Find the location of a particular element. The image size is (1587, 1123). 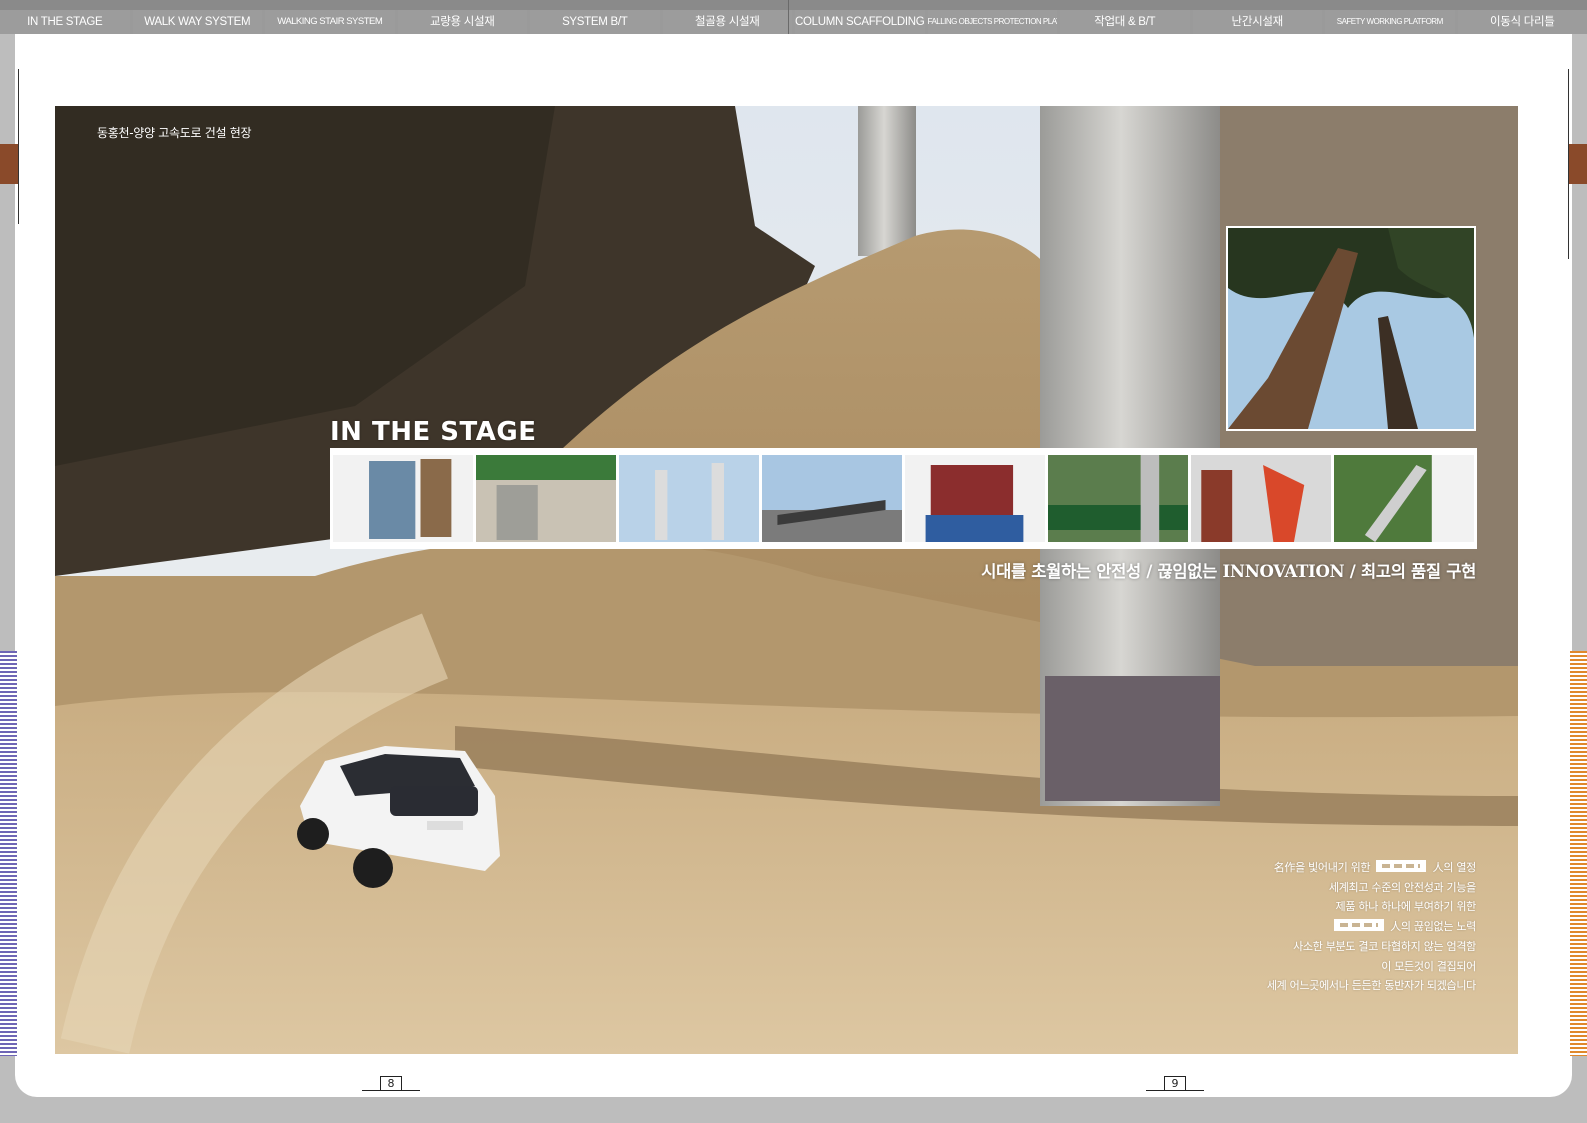

body-line-1: 名作을 빛어내기 위한 人의 열정 is located at coordinates (1326, 868).